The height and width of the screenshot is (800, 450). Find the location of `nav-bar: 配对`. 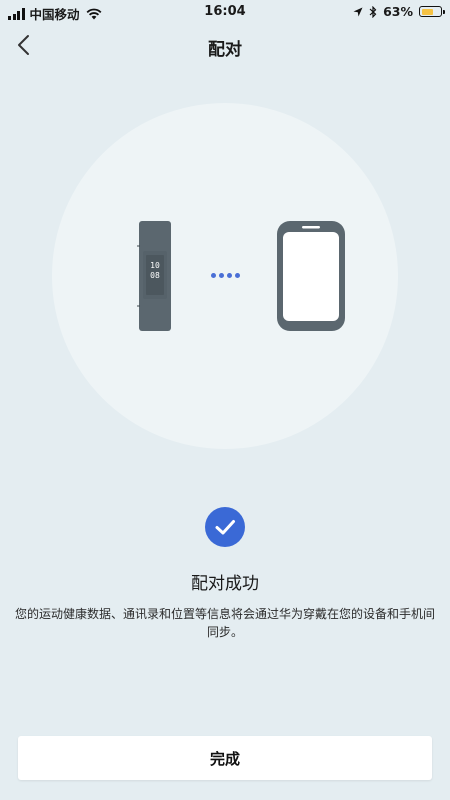

nav-bar: 配对 is located at coordinates (225, 46).